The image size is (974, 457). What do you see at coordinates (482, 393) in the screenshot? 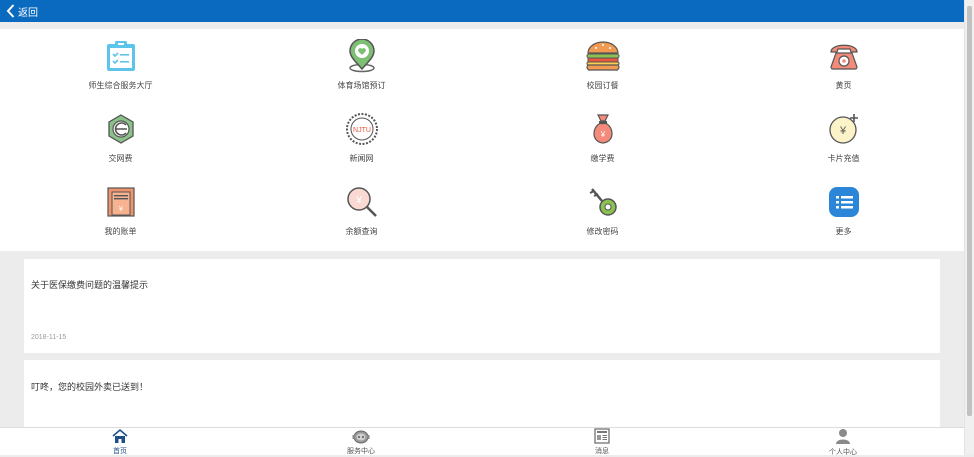
I see `notice-card: 叮咚，您的校园外卖已送到！` at bounding box center [482, 393].